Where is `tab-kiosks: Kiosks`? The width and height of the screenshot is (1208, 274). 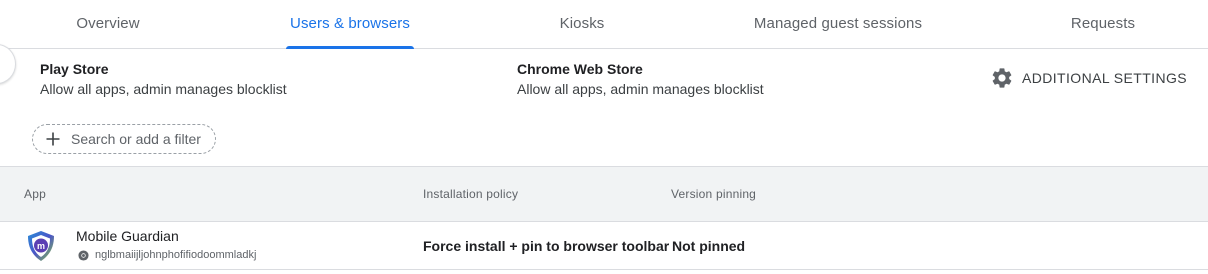
tab-kiosks: Kiosks is located at coordinates (582, 24).